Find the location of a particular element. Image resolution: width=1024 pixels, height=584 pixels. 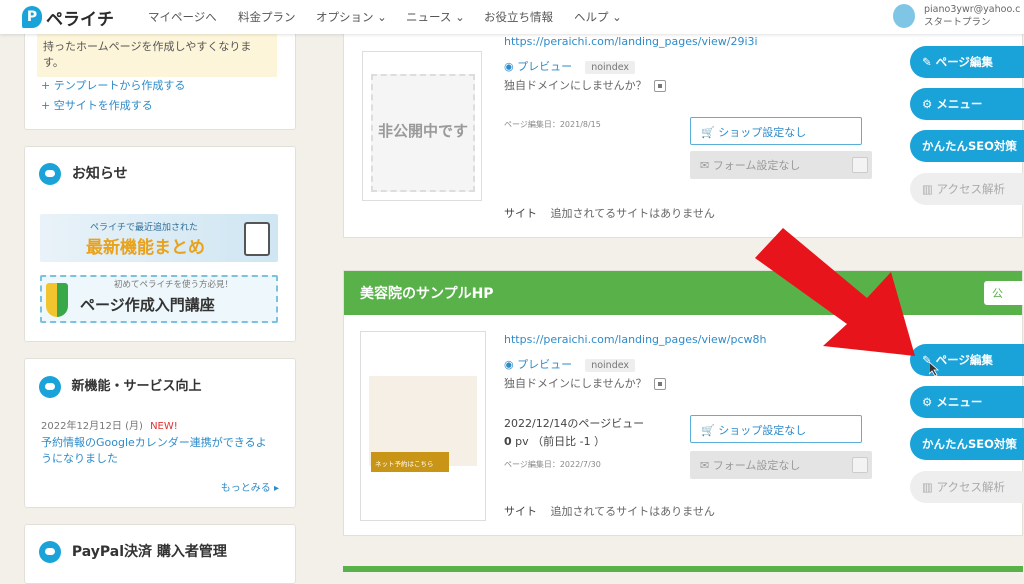

site2-title: 美容院のサンプルHP is located at coordinates (427, 294).